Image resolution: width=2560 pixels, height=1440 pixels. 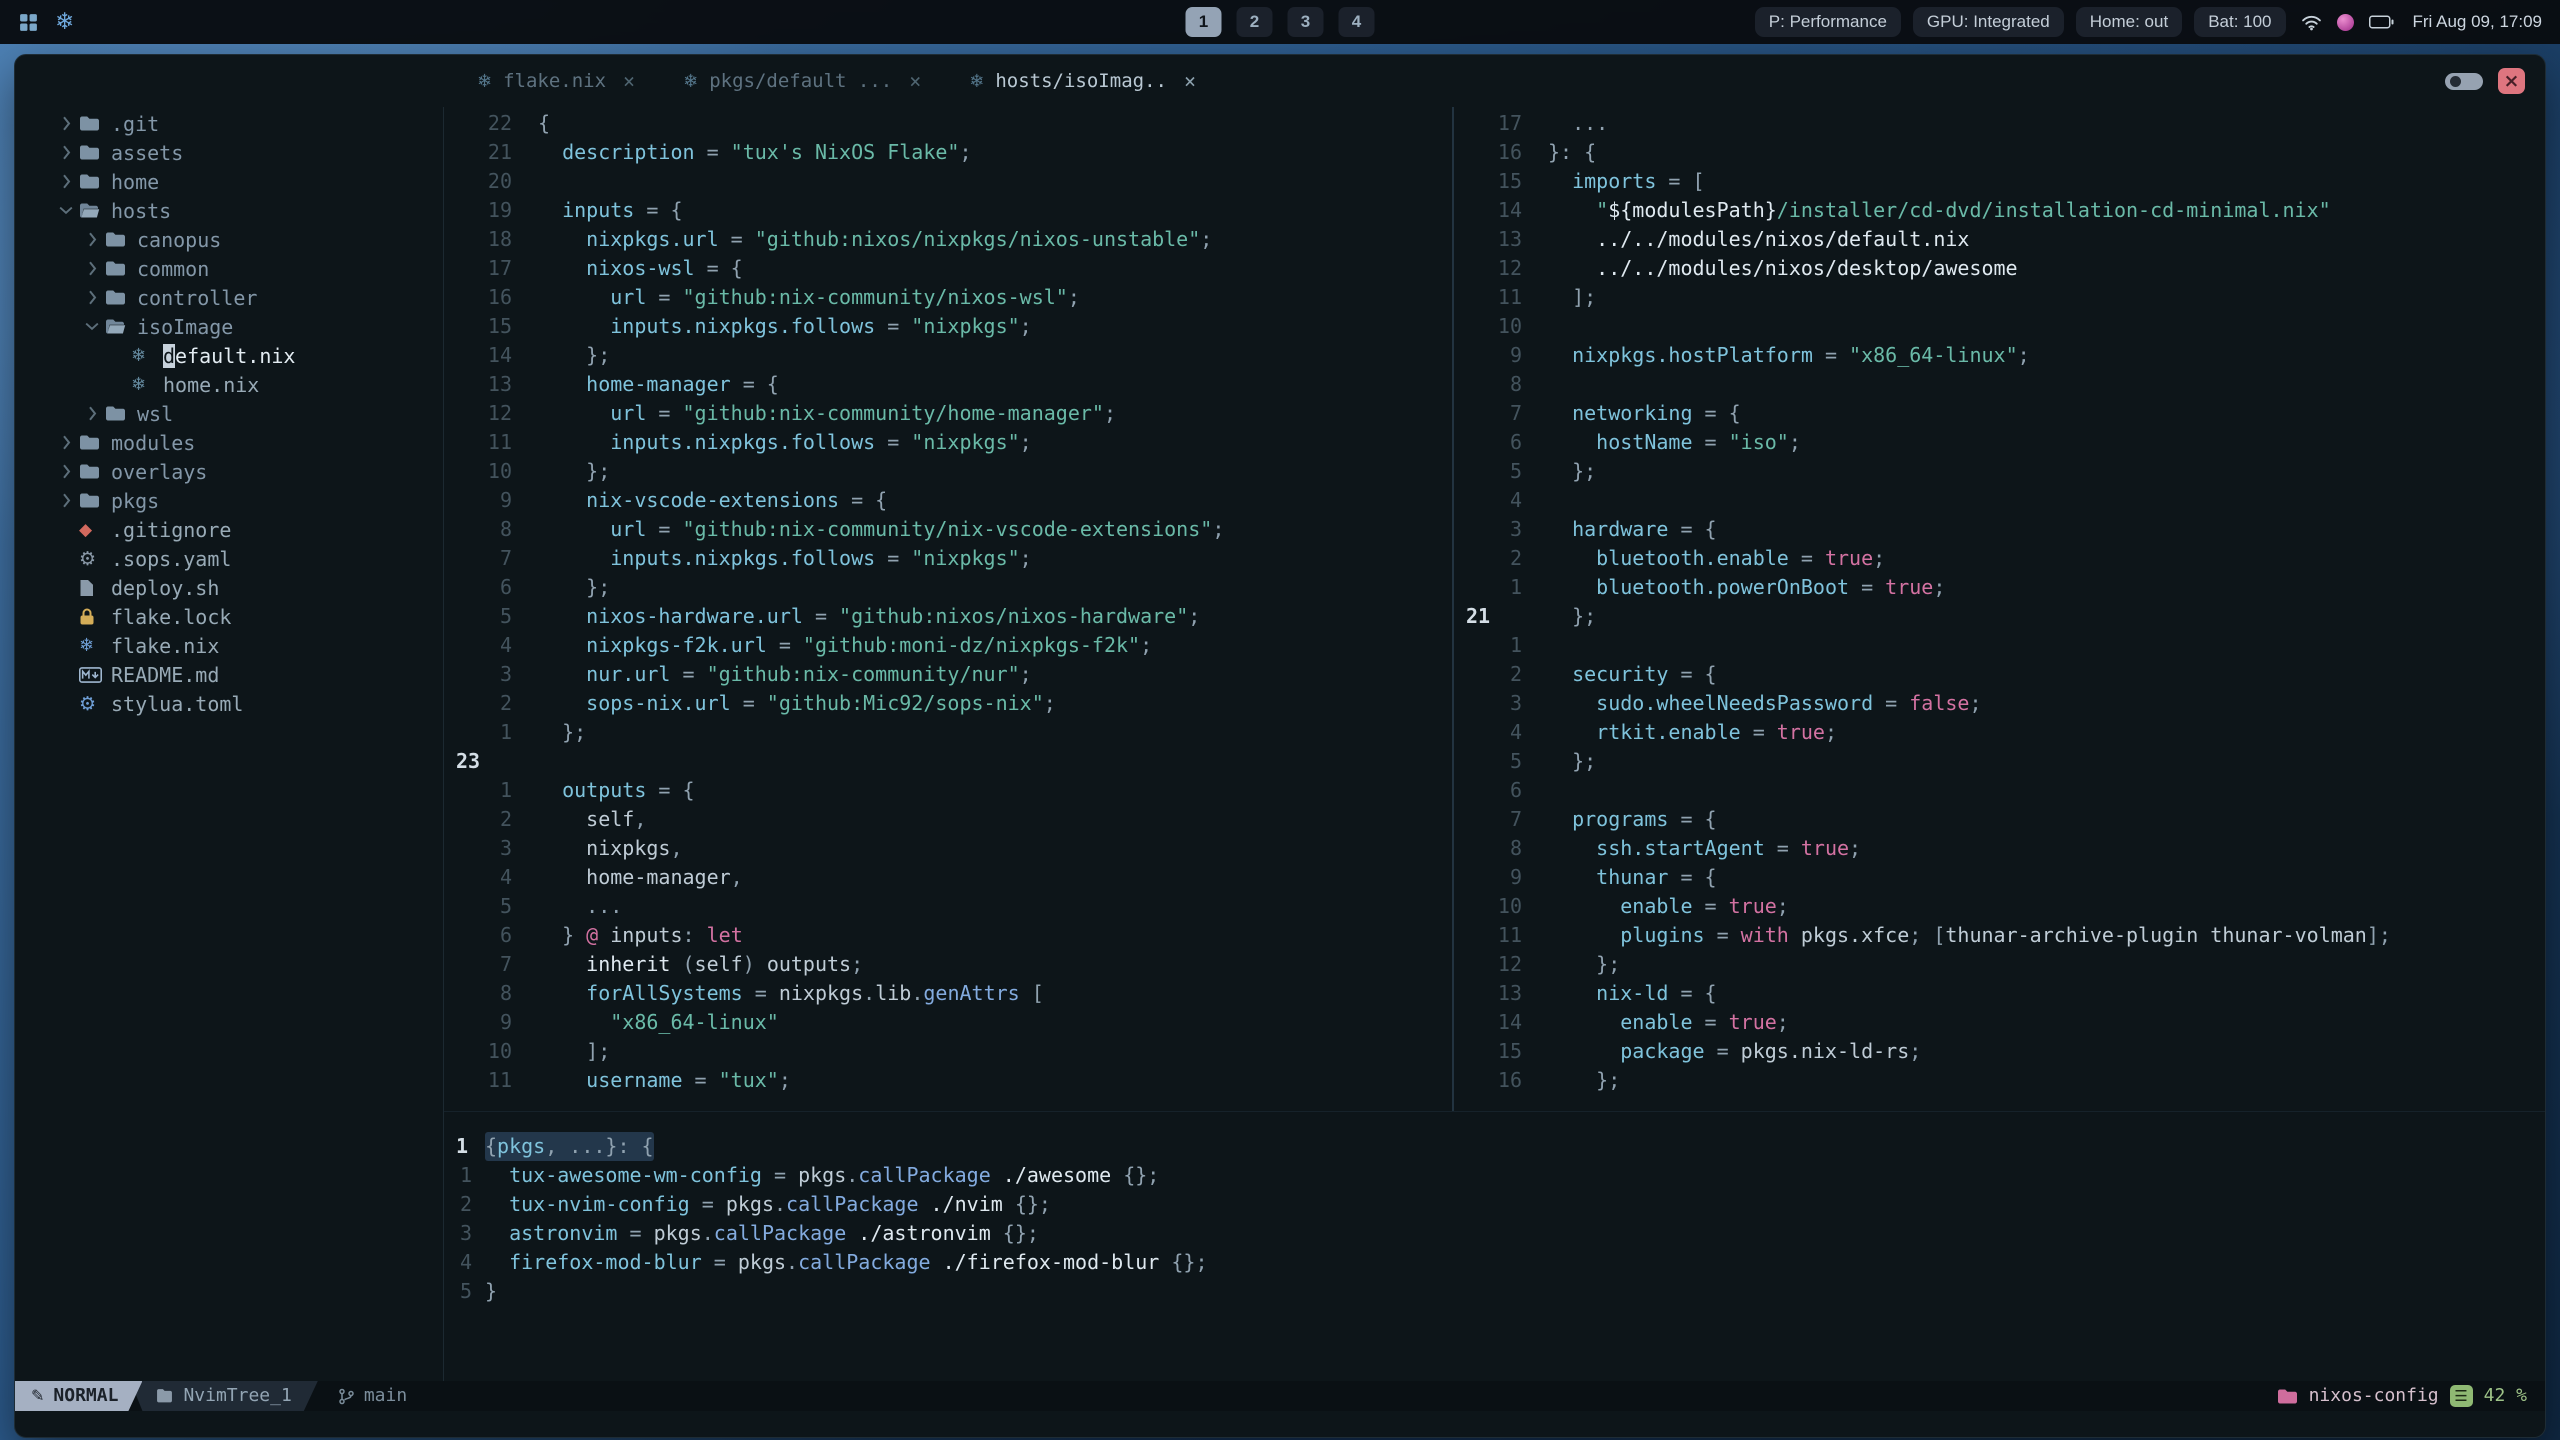 I want to click on toggle-knob, so click(x=2455, y=81).